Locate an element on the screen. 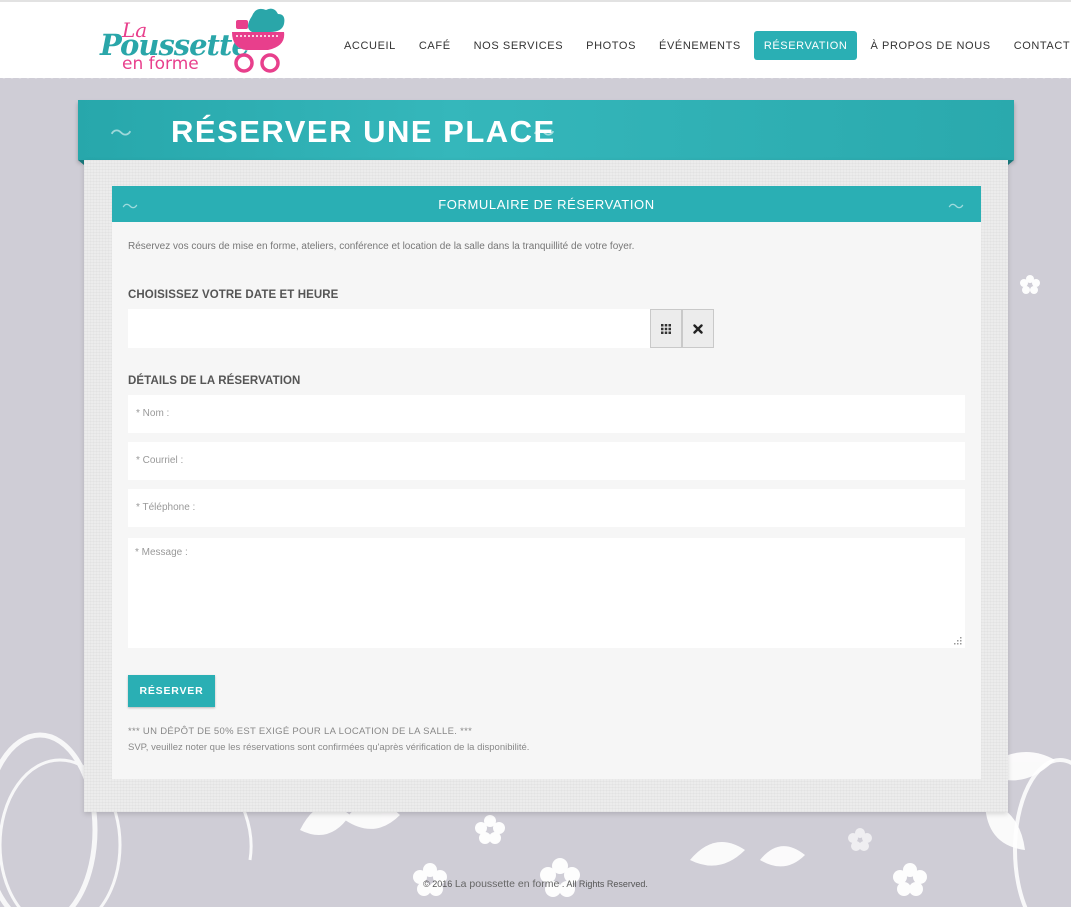  header-scallop-border is located at coordinates (535, 78).